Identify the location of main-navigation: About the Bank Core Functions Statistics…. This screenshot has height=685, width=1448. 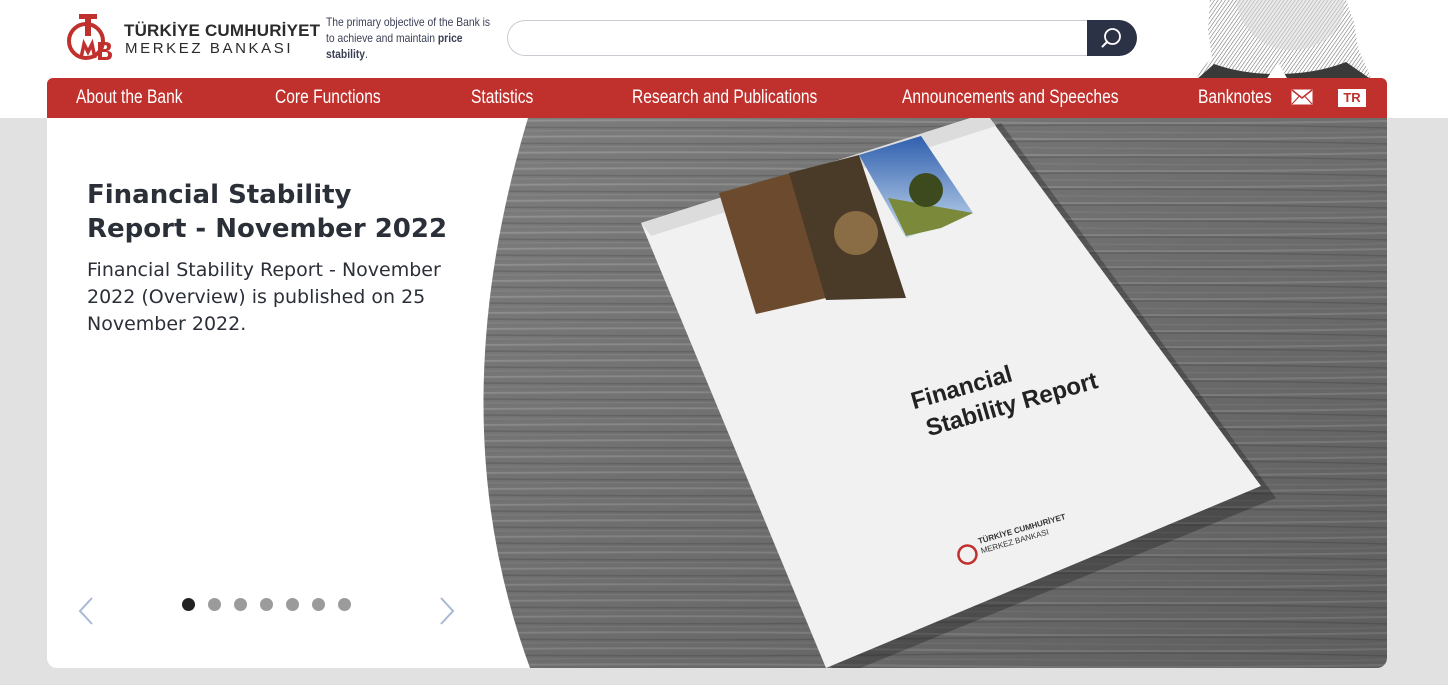
(717, 98).